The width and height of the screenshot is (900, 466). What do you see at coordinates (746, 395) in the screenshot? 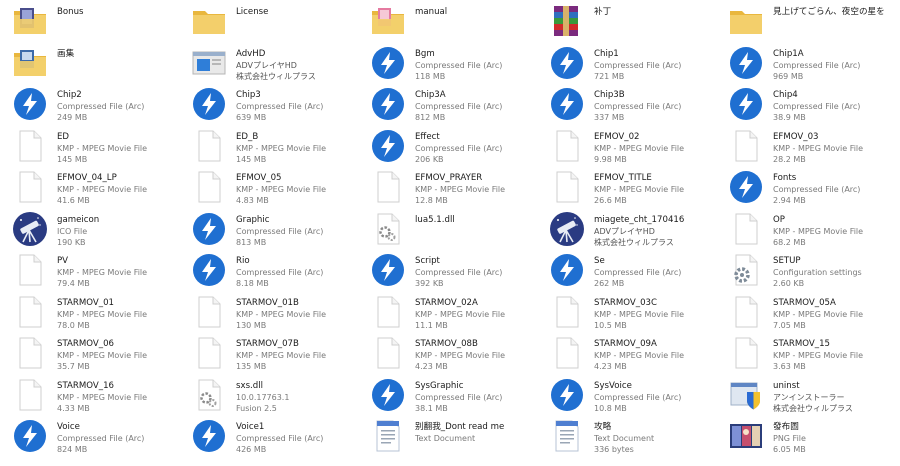
I see `uninstaller-icon` at bounding box center [746, 395].